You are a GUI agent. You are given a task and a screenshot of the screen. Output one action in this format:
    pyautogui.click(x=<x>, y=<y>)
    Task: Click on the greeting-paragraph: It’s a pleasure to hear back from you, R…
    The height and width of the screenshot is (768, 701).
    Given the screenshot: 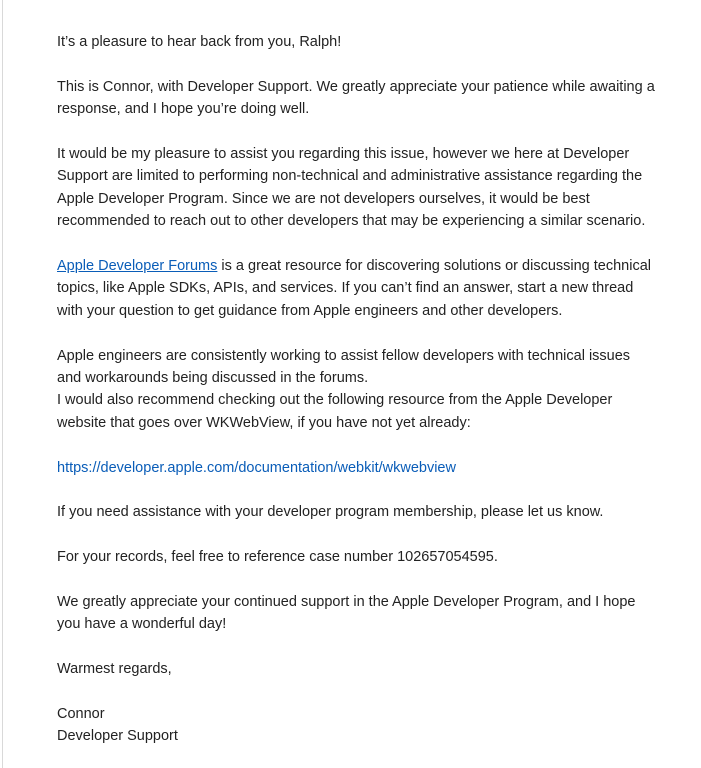 What is the action you would take?
    pyautogui.click(x=199, y=42)
    